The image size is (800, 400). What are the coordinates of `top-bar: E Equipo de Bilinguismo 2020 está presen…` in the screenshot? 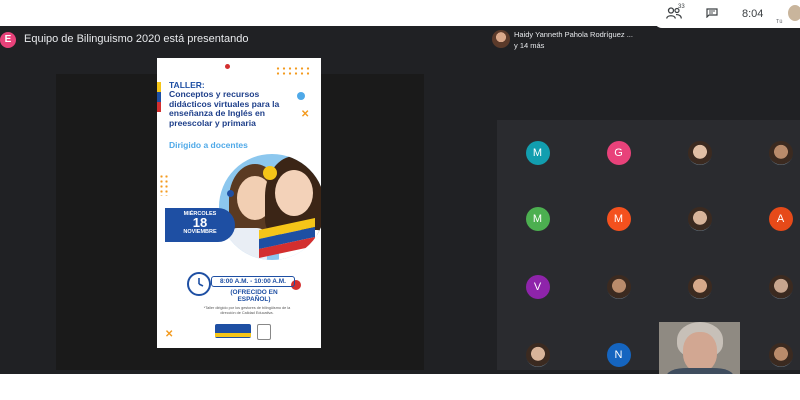 It's located at (400, 40).